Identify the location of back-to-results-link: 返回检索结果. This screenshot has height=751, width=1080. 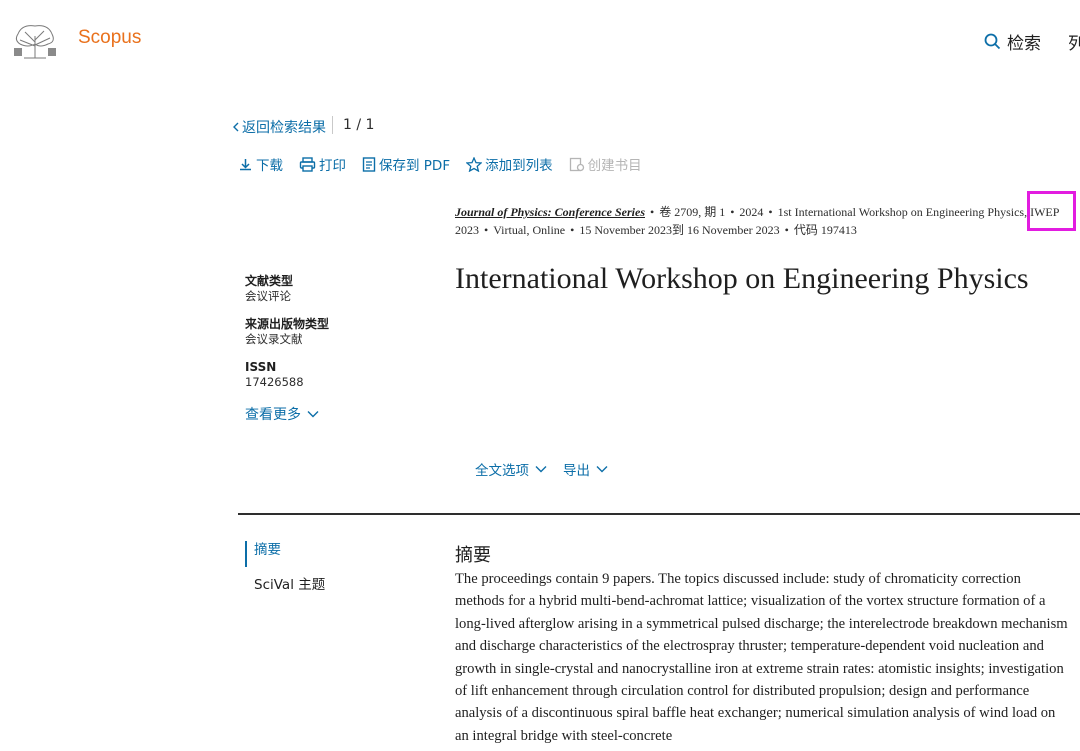
(279, 127).